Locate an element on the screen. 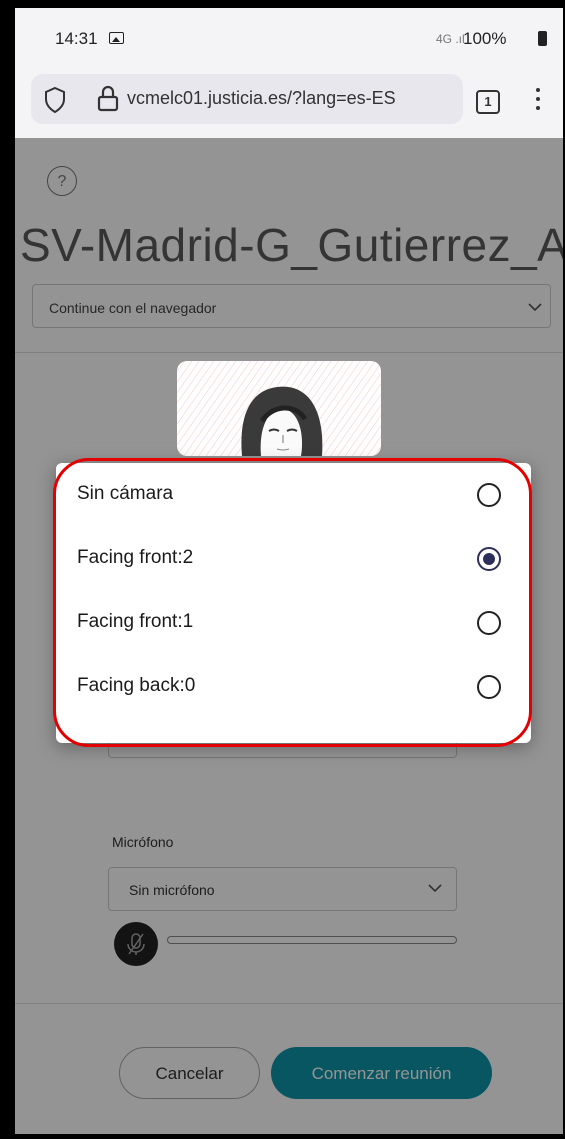  menu-dots-icon is located at coordinates (539, 101).